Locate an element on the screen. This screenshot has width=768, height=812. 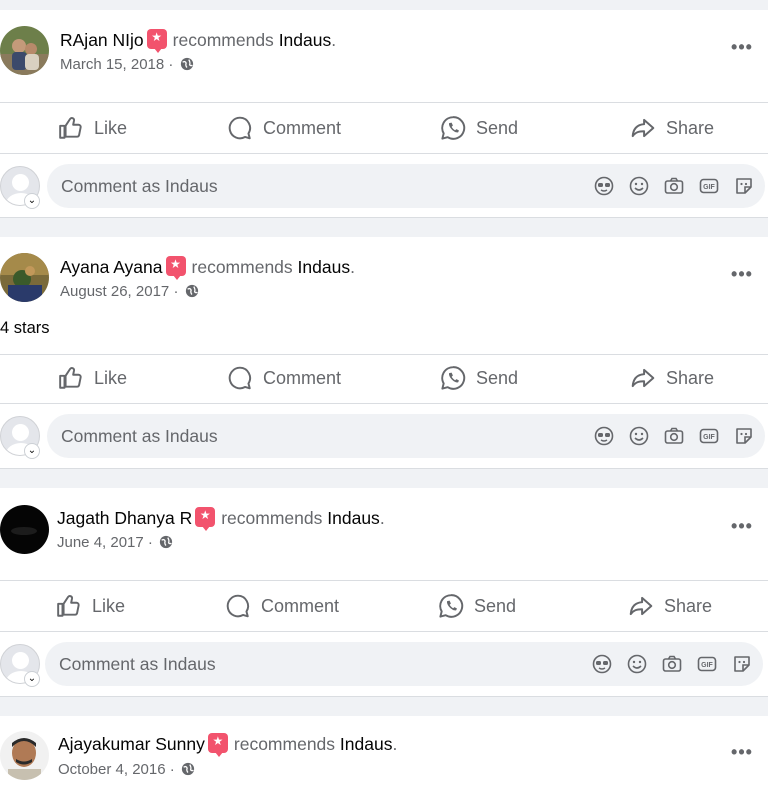
author-name: Ajayakumar Sunny is located at coordinates (131, 744).